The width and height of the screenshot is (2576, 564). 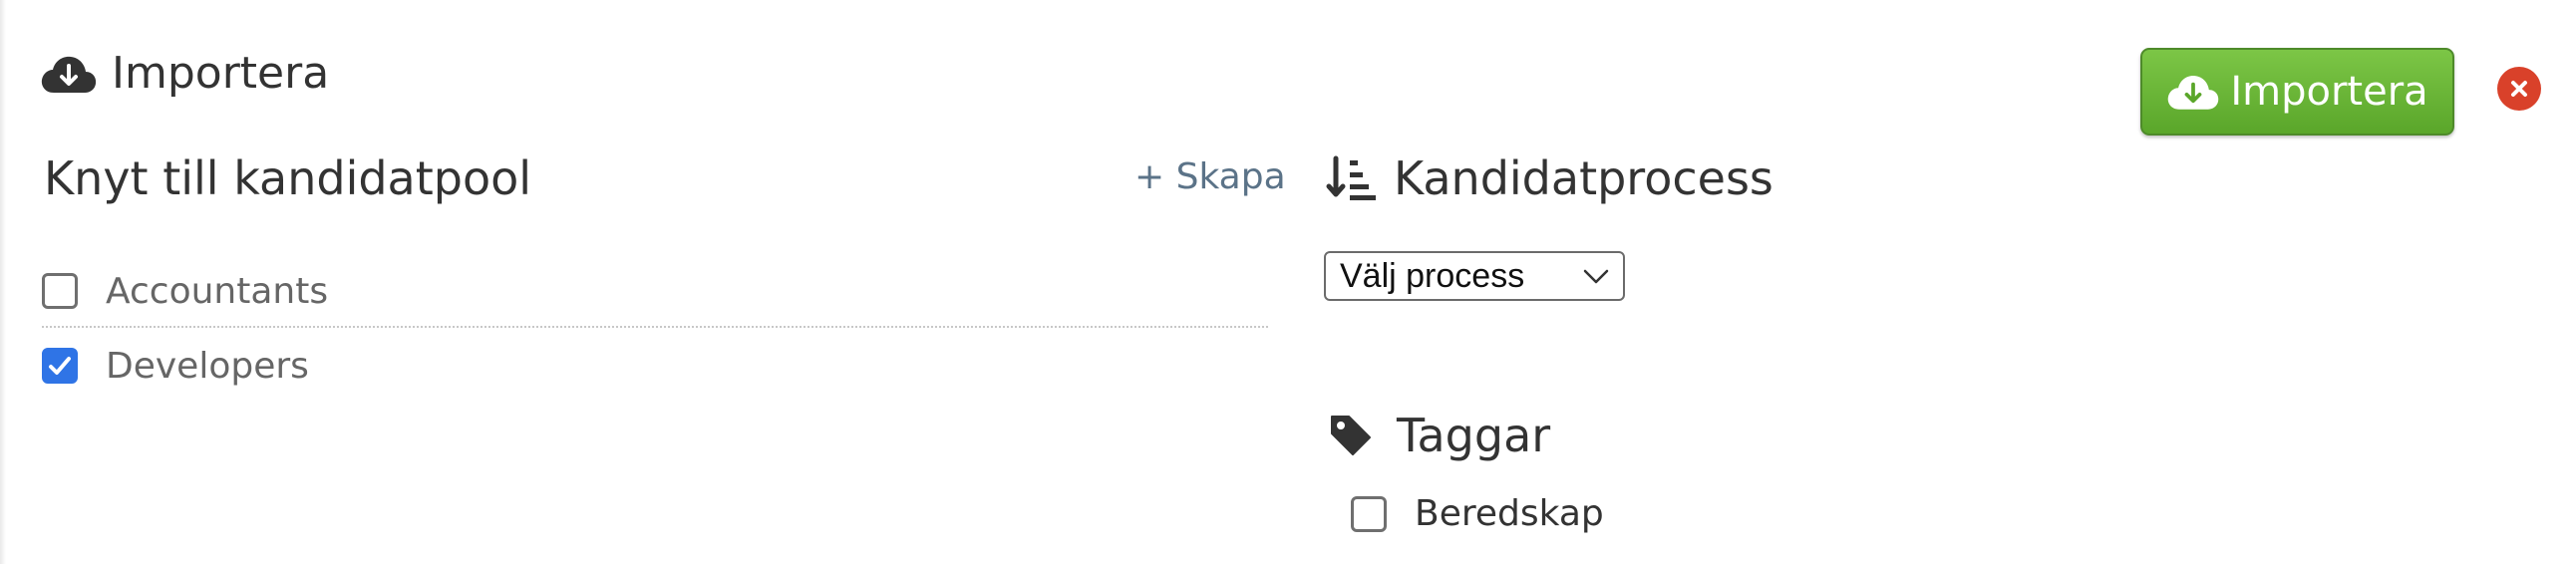 What do you see at coordinates (3, 282) in the screenshot?
I see `panel-edge-shadow` at bounding box center [3, 282].